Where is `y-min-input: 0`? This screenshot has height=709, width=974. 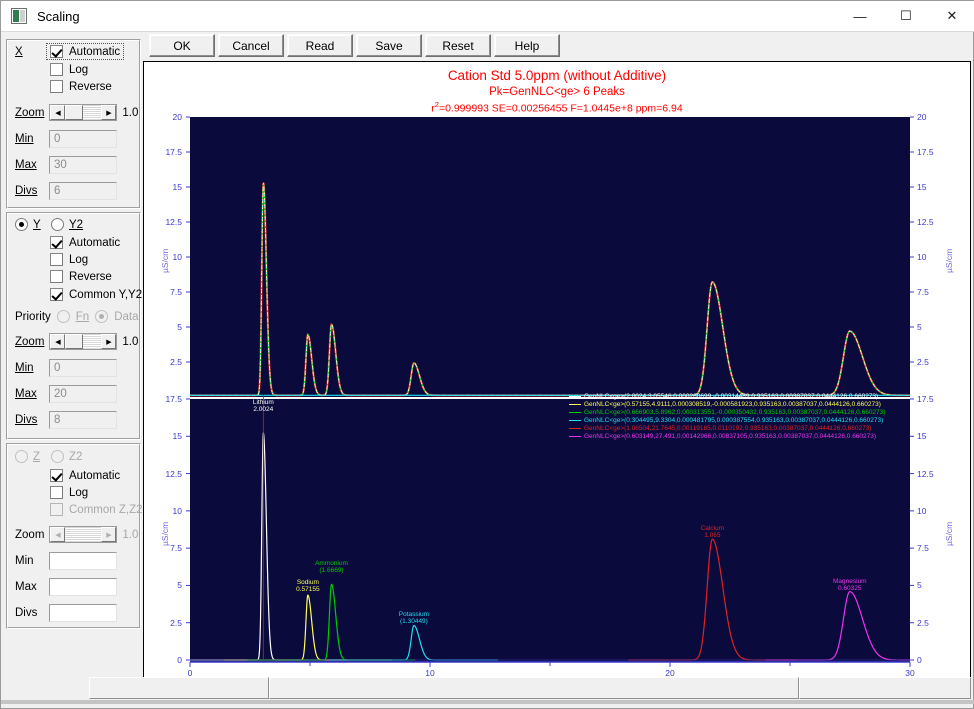 y-min-input: 0 is located at coordinates (83, 368).